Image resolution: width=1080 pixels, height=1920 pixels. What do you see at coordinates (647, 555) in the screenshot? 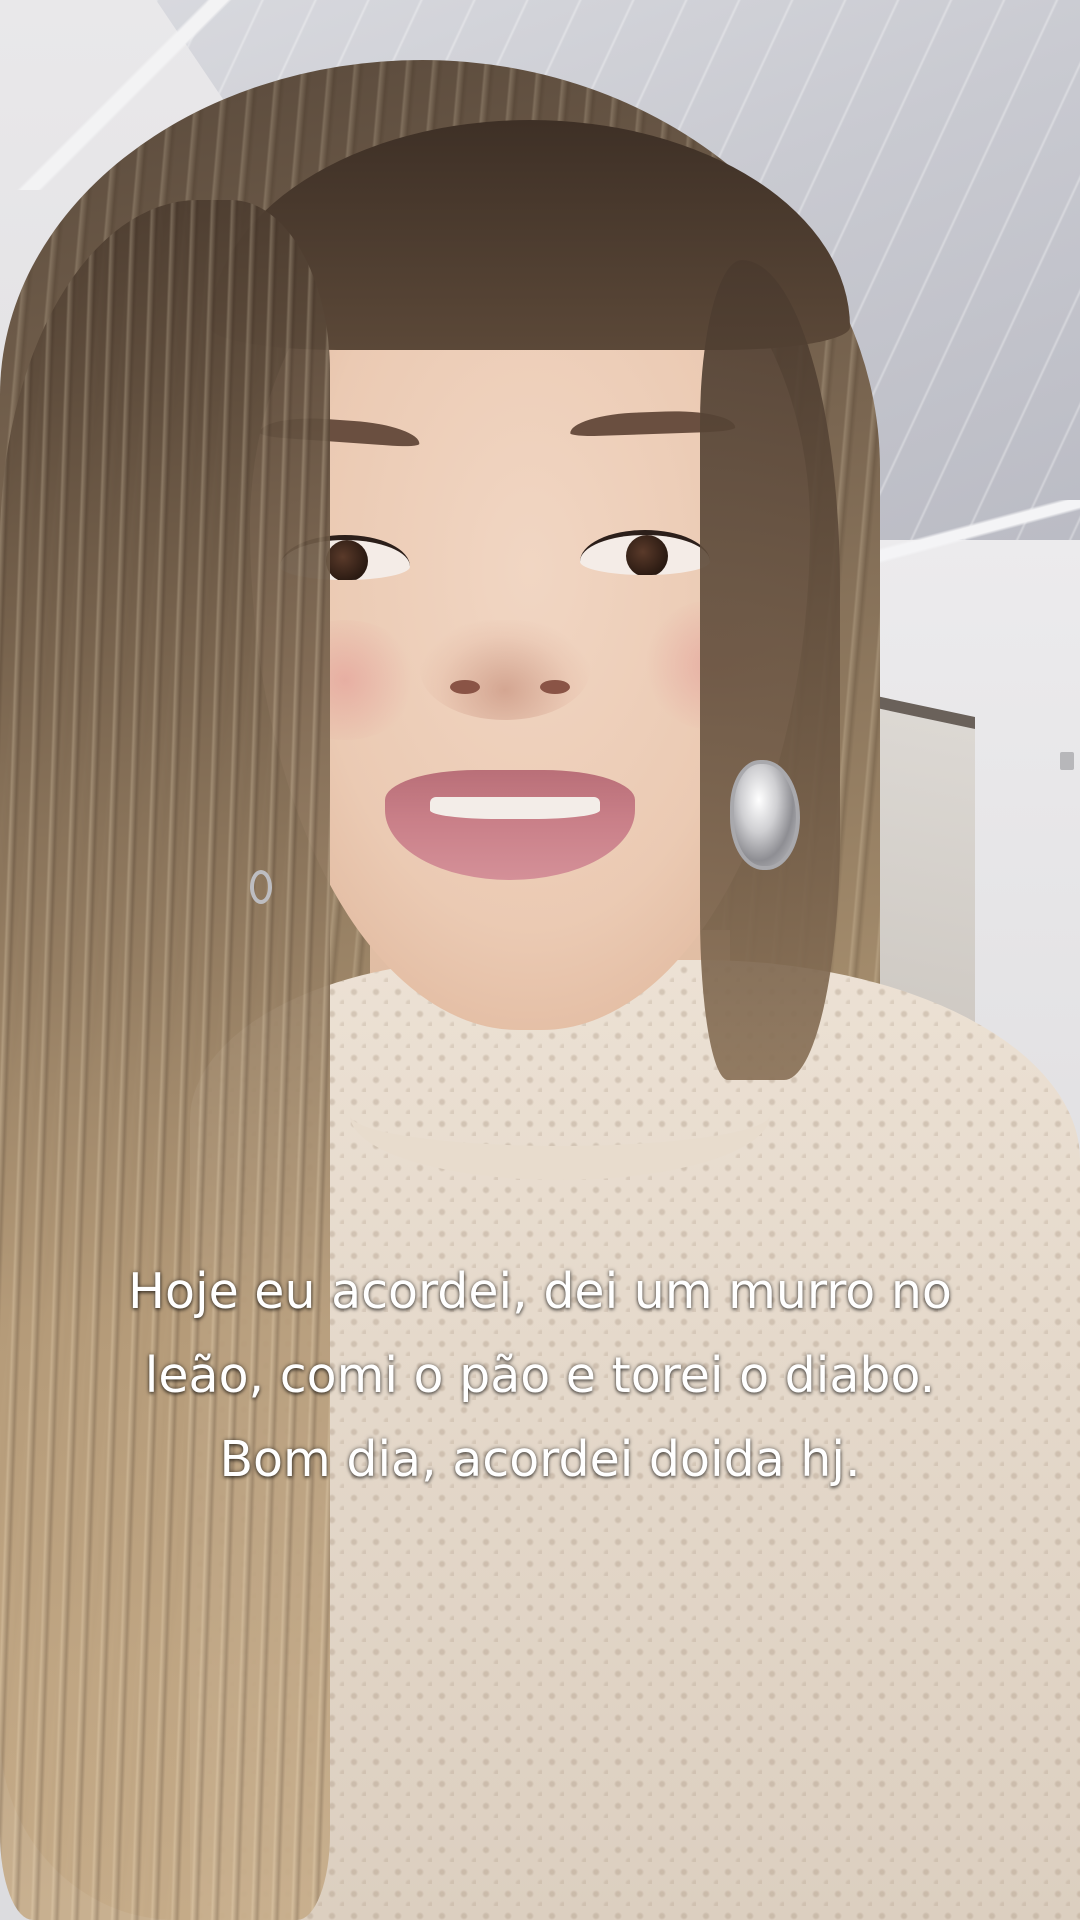
I see `right-iris` at bounding box center [647, 555].